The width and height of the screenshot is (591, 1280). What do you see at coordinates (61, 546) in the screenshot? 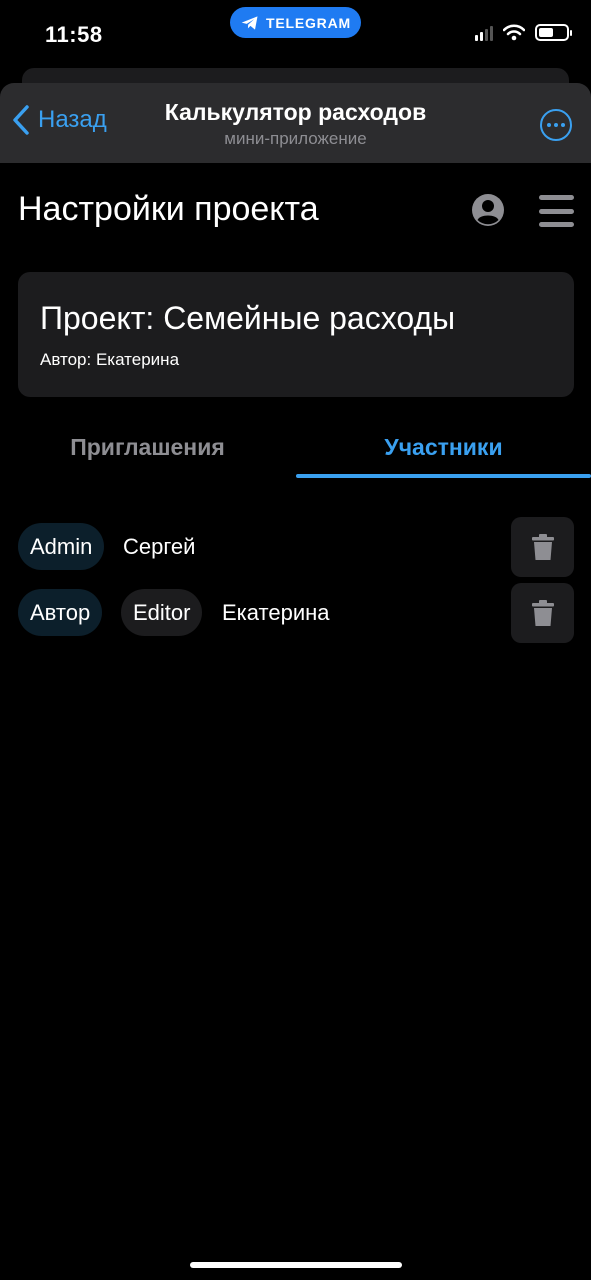
I see `role-chip-admin: Admin` at bounding box center [61, 546].